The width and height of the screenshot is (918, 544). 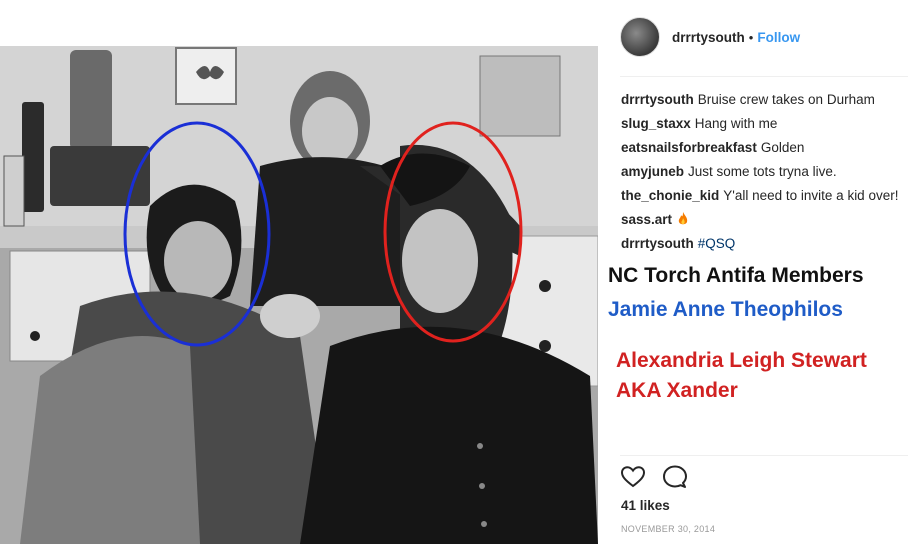 I want to click on actions-divider, so click(x=764, y=455).